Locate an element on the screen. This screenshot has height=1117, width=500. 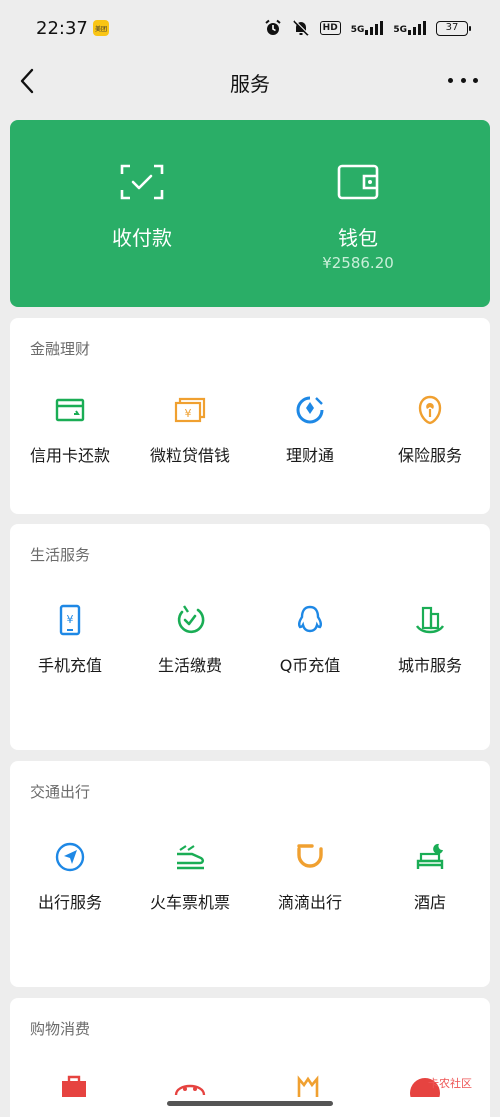
hd-indicator: HD is located at coordinates (330, 28).